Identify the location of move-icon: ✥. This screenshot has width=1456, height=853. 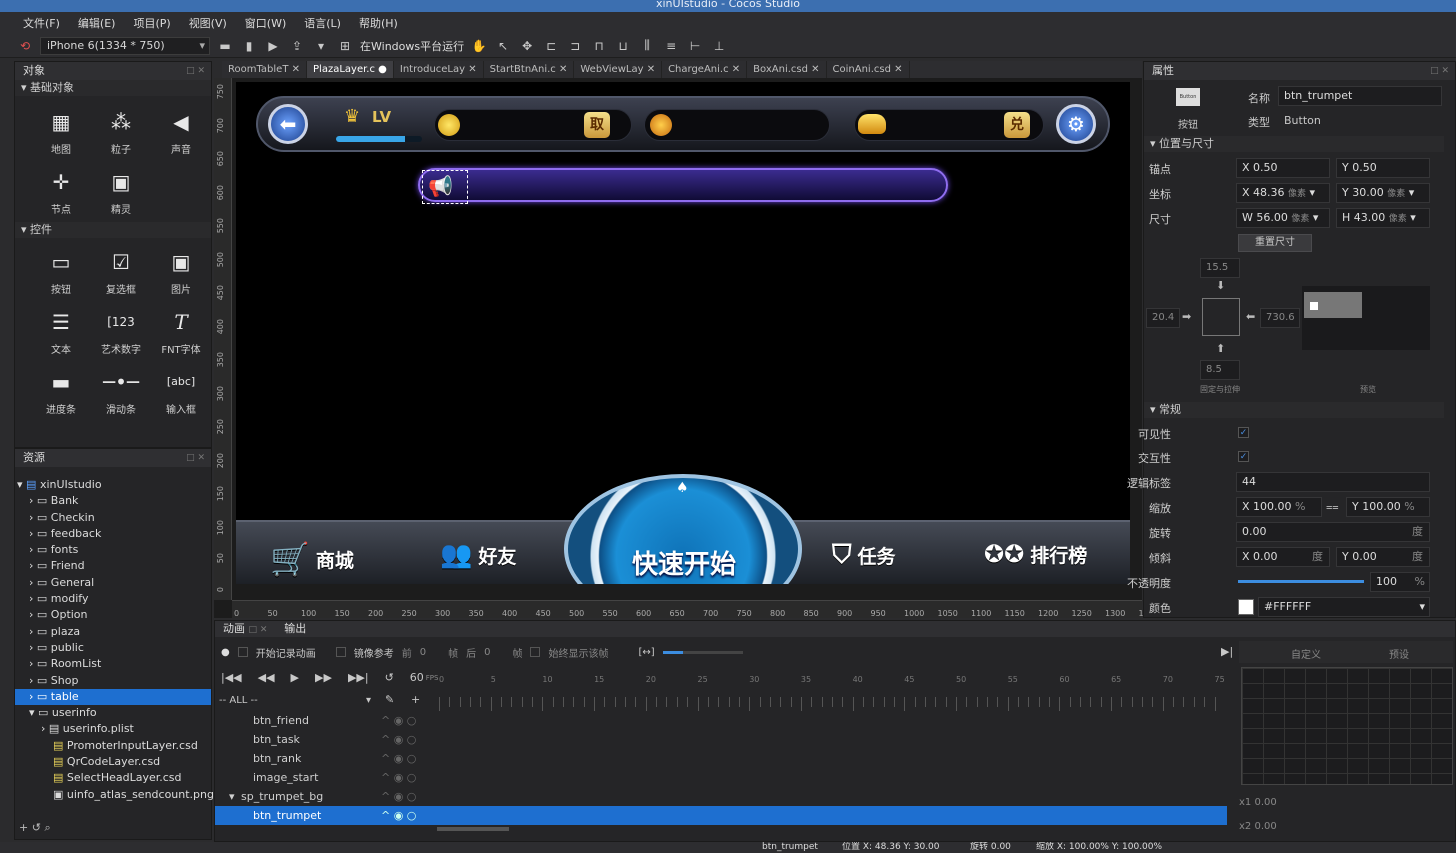
(527, 46).